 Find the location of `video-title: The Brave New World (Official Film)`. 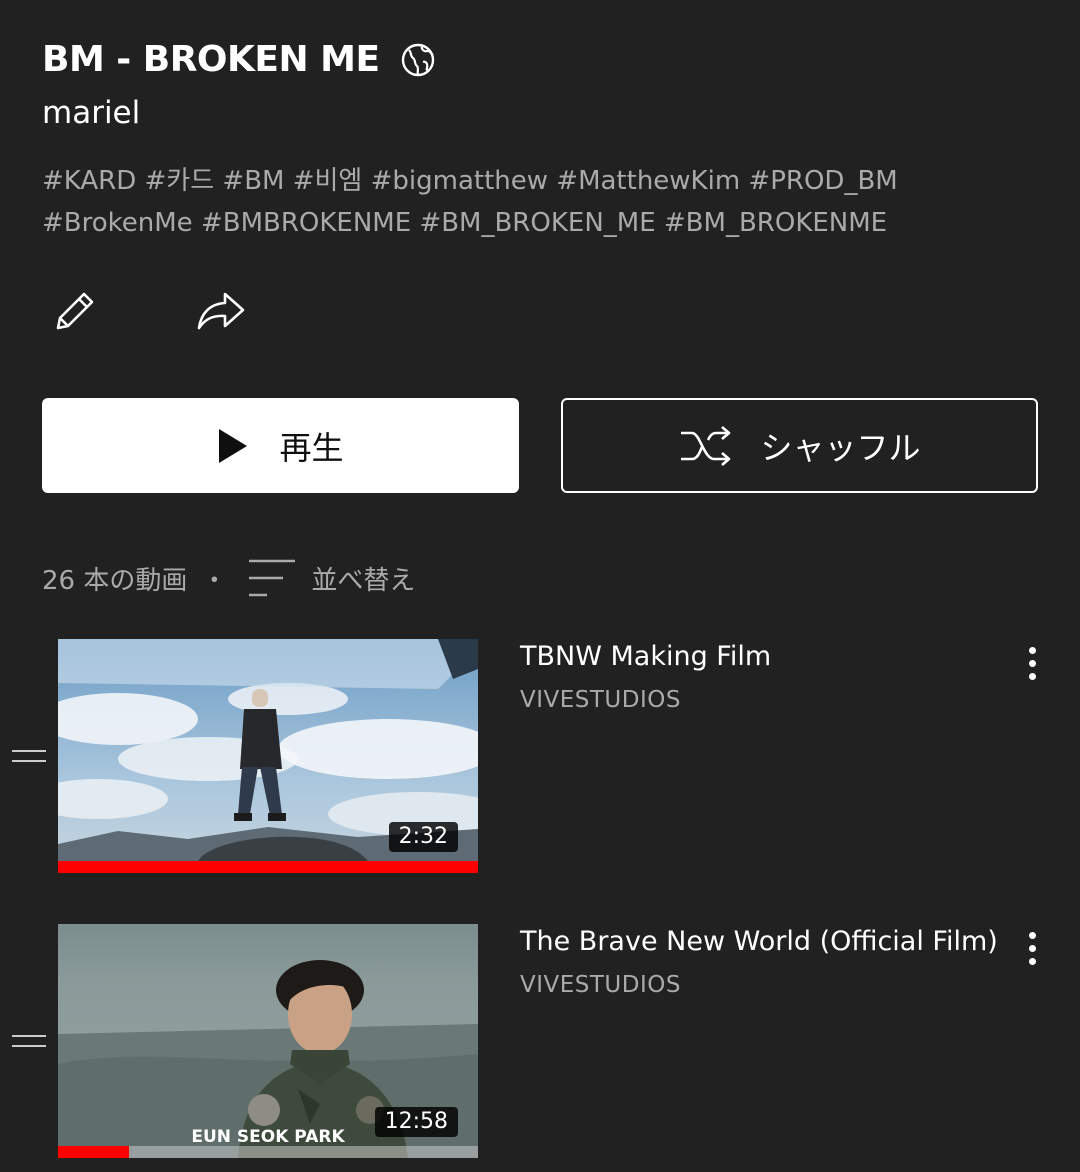

video-title: The Brave New World (Official Film) is located at coordinates (760, 942).